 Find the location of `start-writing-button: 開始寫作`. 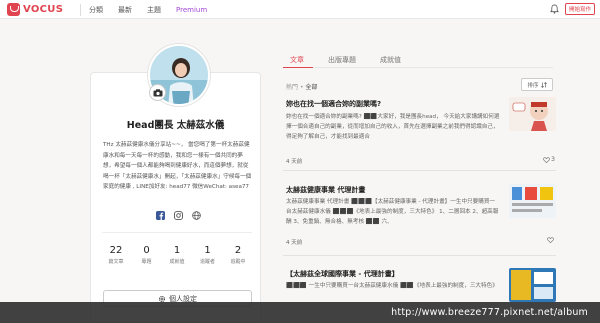

start-writing-button: 開始寫作 is located at coordinates (579, 9).